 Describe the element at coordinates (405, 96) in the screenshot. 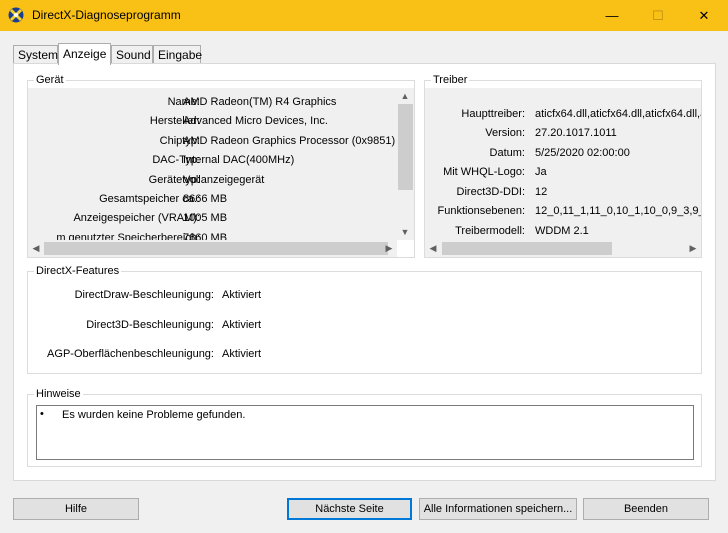

I see `scroll-up-icon: ▲` at that location.